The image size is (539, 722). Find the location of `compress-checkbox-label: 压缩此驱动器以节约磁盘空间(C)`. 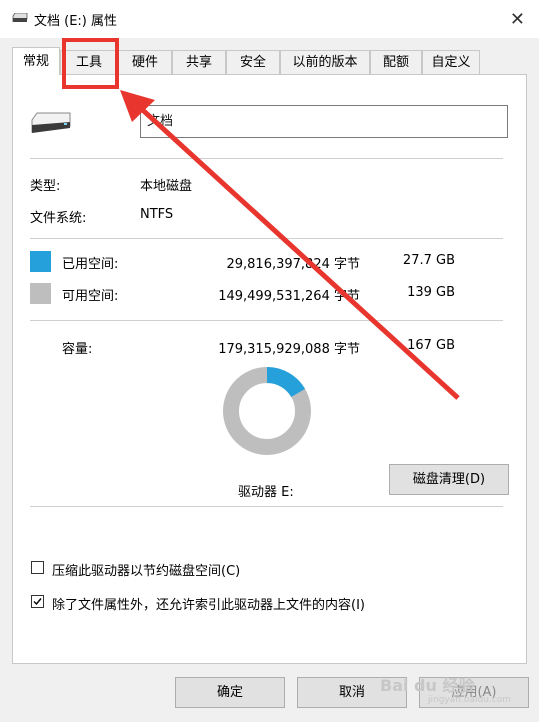

compress-checkbox-label: 压缩此驱动器以节约磁盘空间(C) is located at coordinates (146, 571).